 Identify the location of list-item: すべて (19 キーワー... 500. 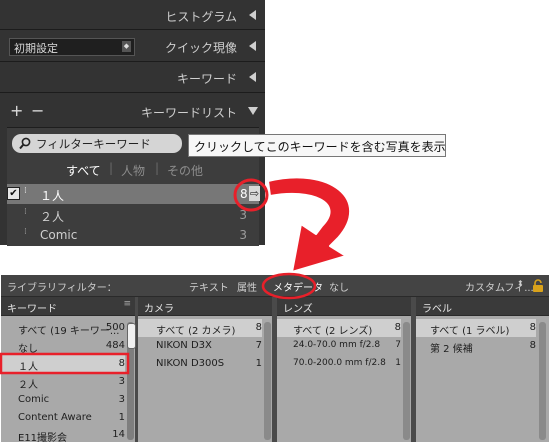
(63, 328).